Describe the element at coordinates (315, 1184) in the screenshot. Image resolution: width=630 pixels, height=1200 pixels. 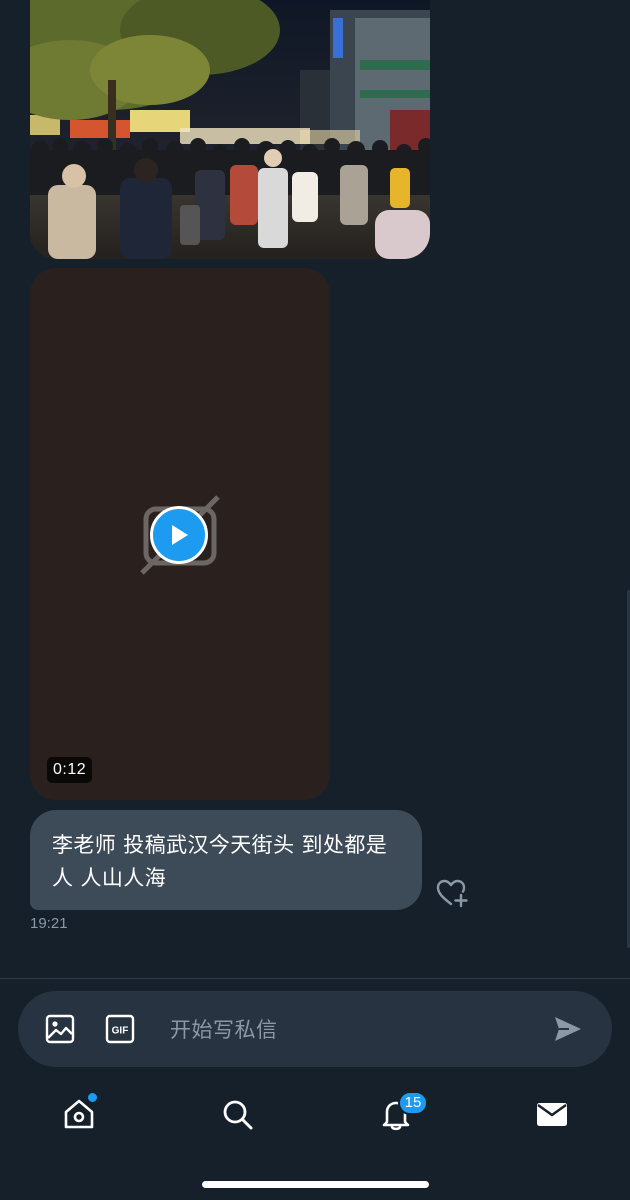
I see `home-indicator` at that location.